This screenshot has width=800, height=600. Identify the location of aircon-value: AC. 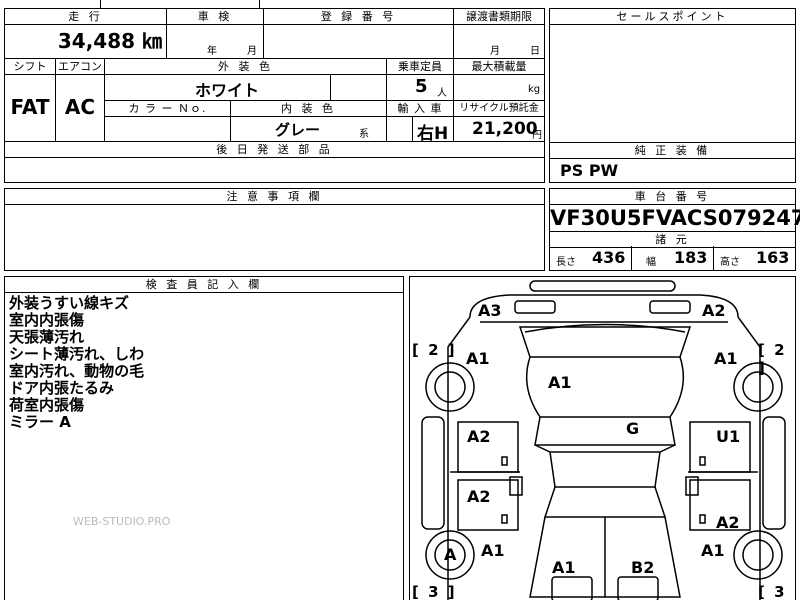
(80, 107).